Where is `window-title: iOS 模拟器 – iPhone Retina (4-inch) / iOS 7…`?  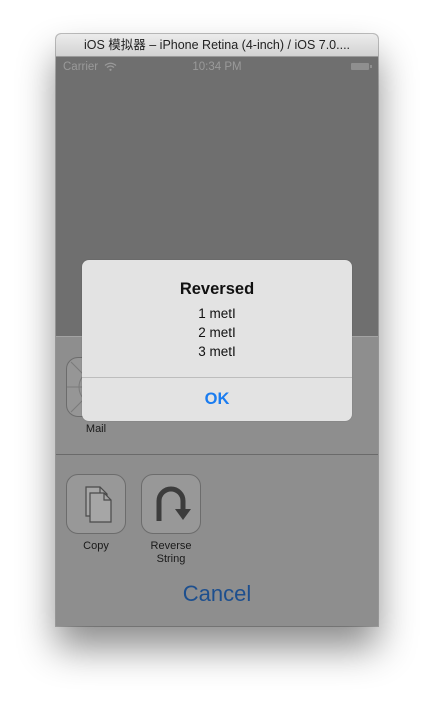
window-title: iOS 模拟器 – iPhone Retina (4-inch) / iOS 7… is located at coordinates (217, 45).